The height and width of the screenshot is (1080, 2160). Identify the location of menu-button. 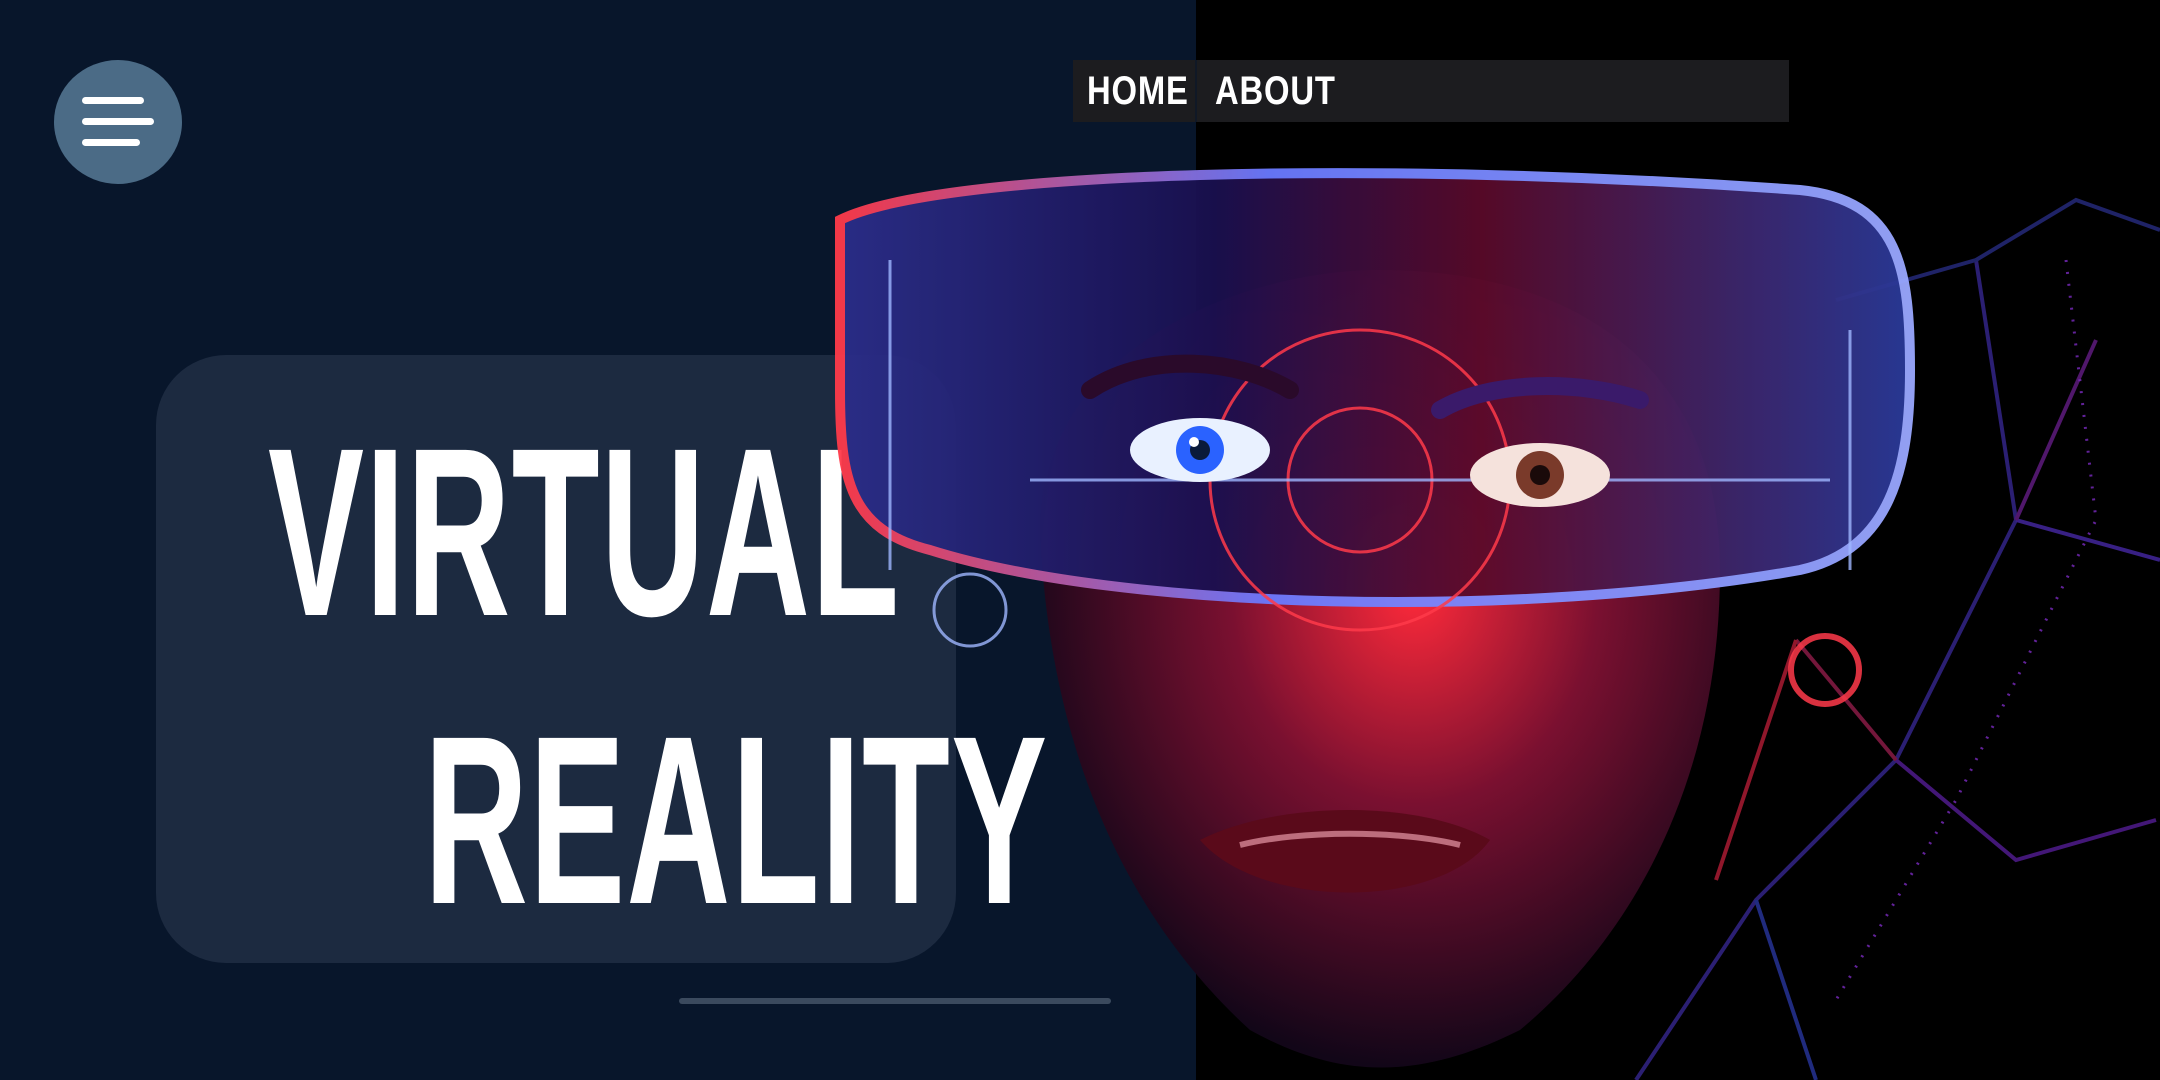
(118, 122).